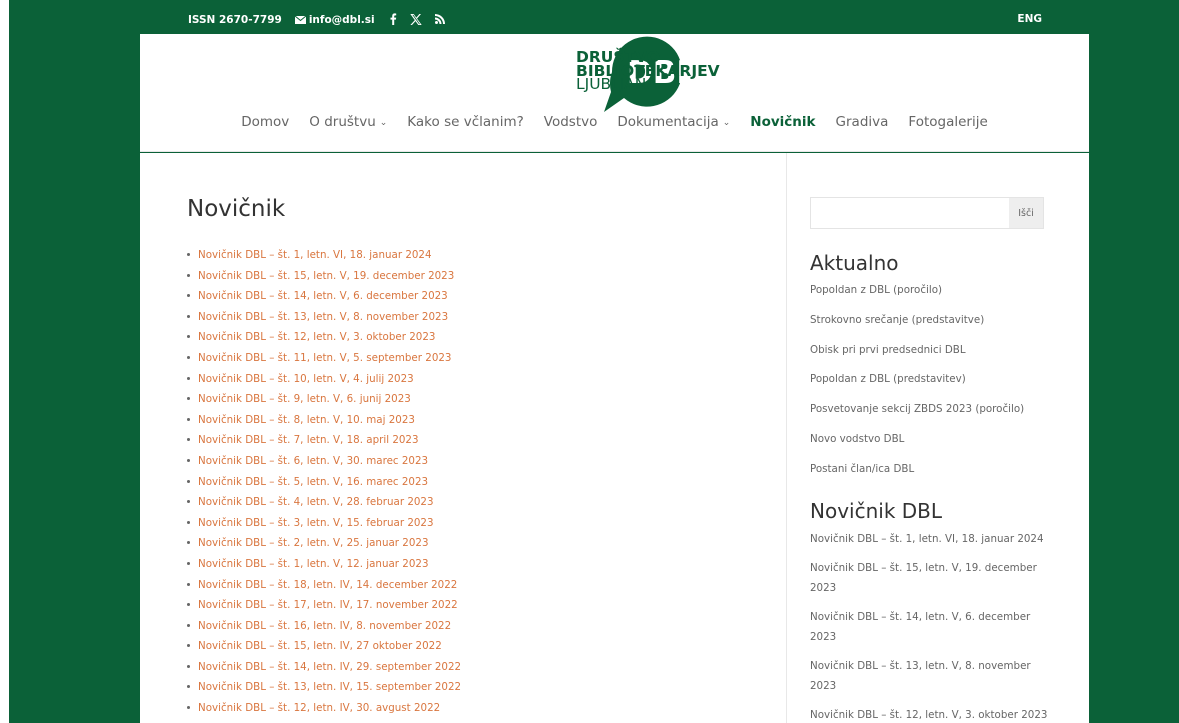  Describe the element at coordinates (1029, 19) in the screenshot. I see `language-switch: ENG` at that location.